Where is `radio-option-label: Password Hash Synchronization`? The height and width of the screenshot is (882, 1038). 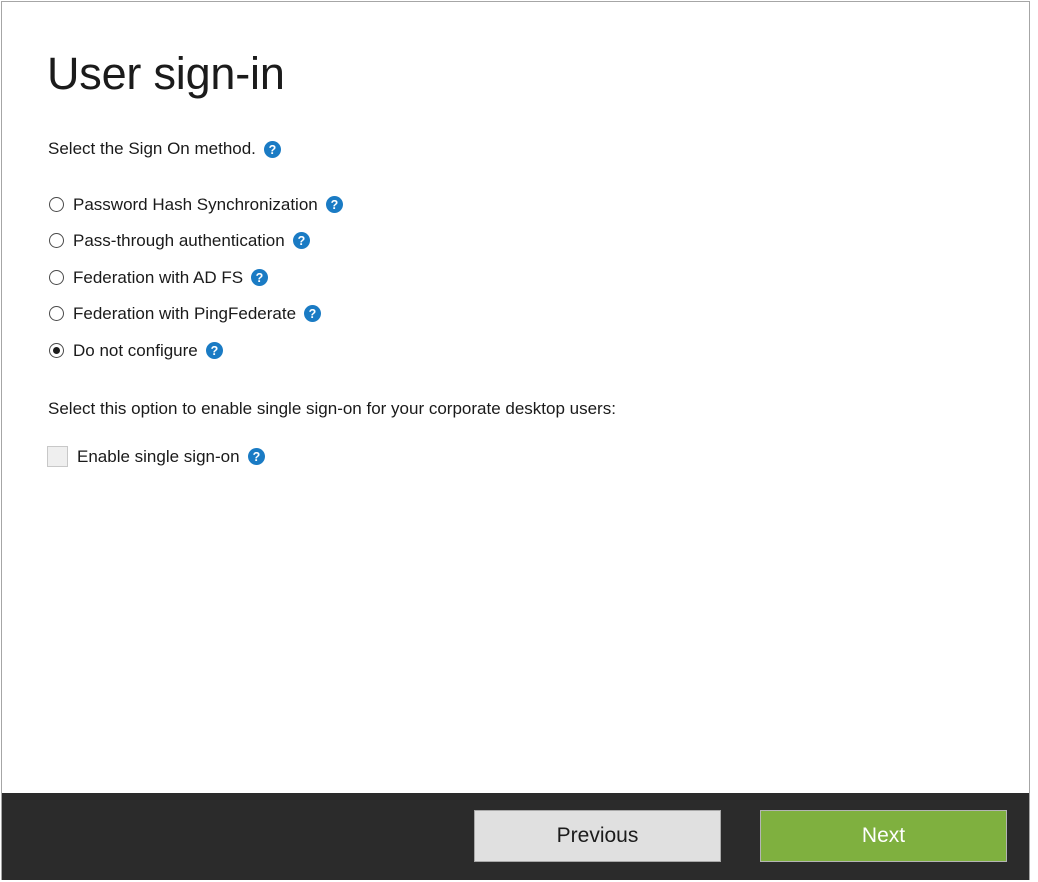 radio-option-label: Password Hash Synchronization is located at coordinates (195, 204).